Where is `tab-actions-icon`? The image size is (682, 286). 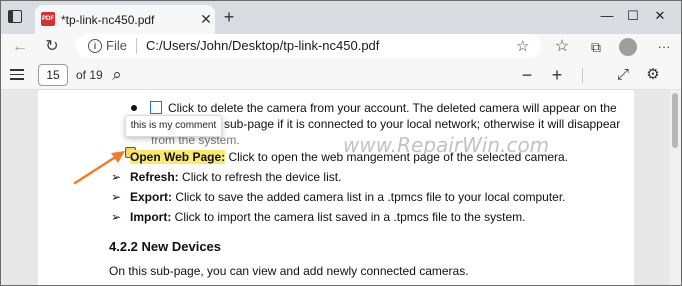
tab-actions-icon is located at coordinates (15, 16).